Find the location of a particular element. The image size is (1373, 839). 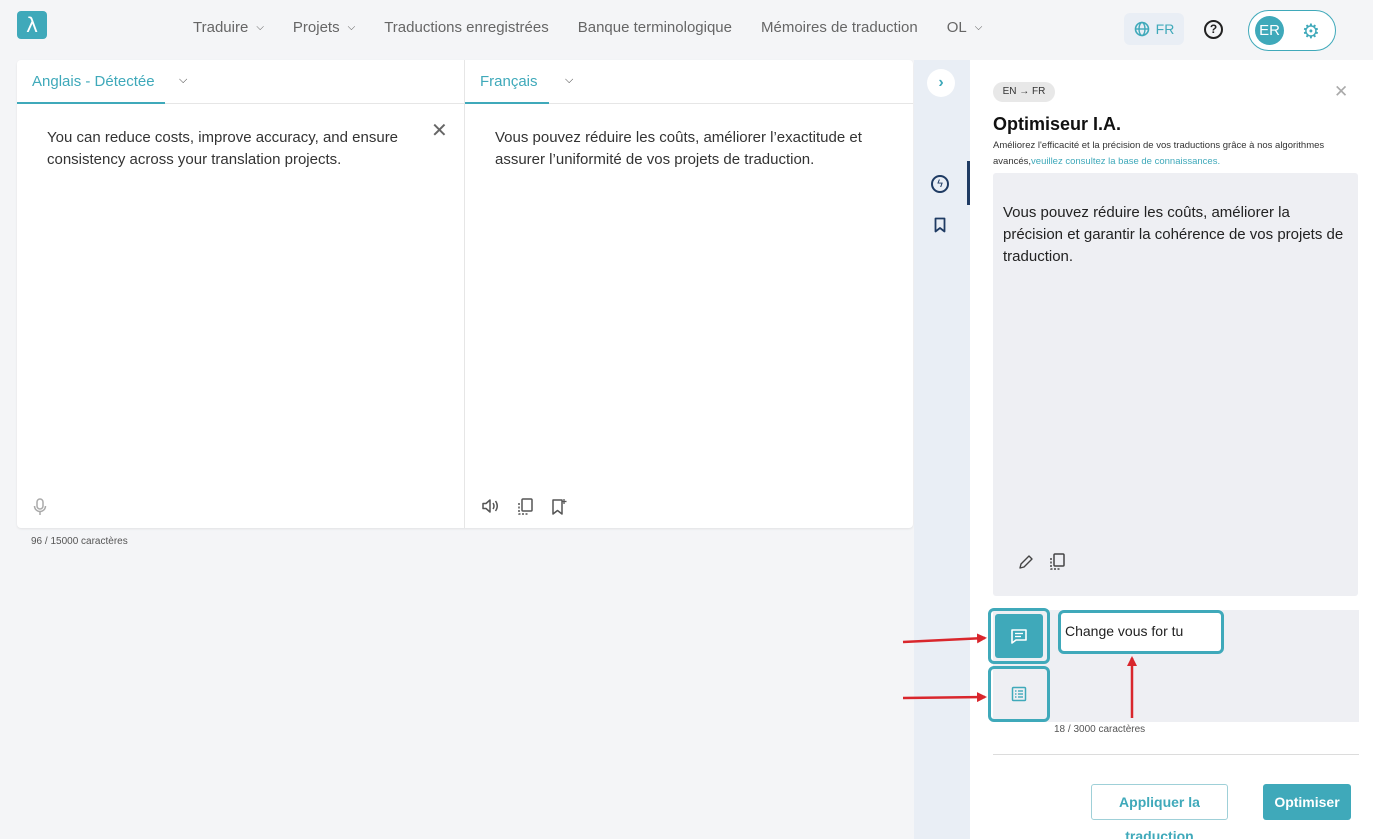

user-menu: ER ⚙ is located at coordinates (1292, 30).